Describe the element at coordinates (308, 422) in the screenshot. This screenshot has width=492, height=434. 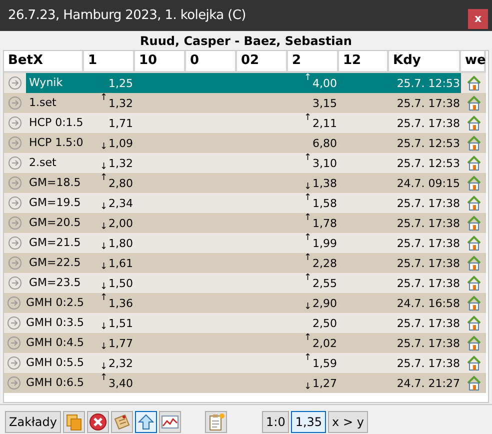
I see `mode-button: 1,35` at that location.